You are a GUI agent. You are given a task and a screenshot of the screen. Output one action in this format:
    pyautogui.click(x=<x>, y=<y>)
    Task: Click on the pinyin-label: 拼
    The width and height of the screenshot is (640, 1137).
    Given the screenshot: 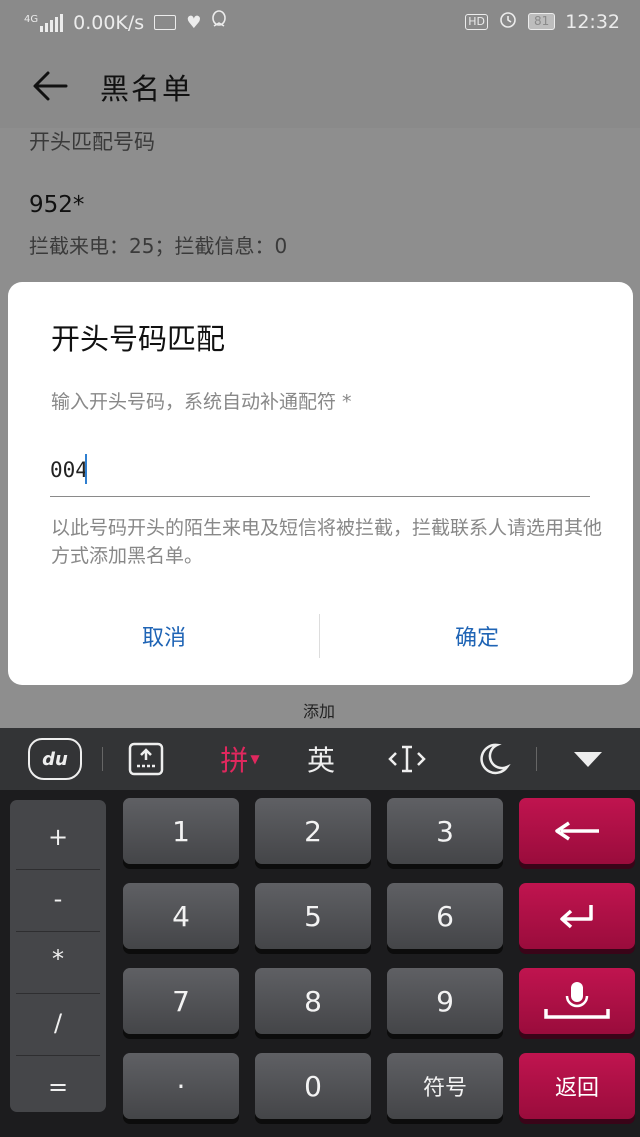 What is the action you would take?
    pyautogui.click(x=234, y=760)
    